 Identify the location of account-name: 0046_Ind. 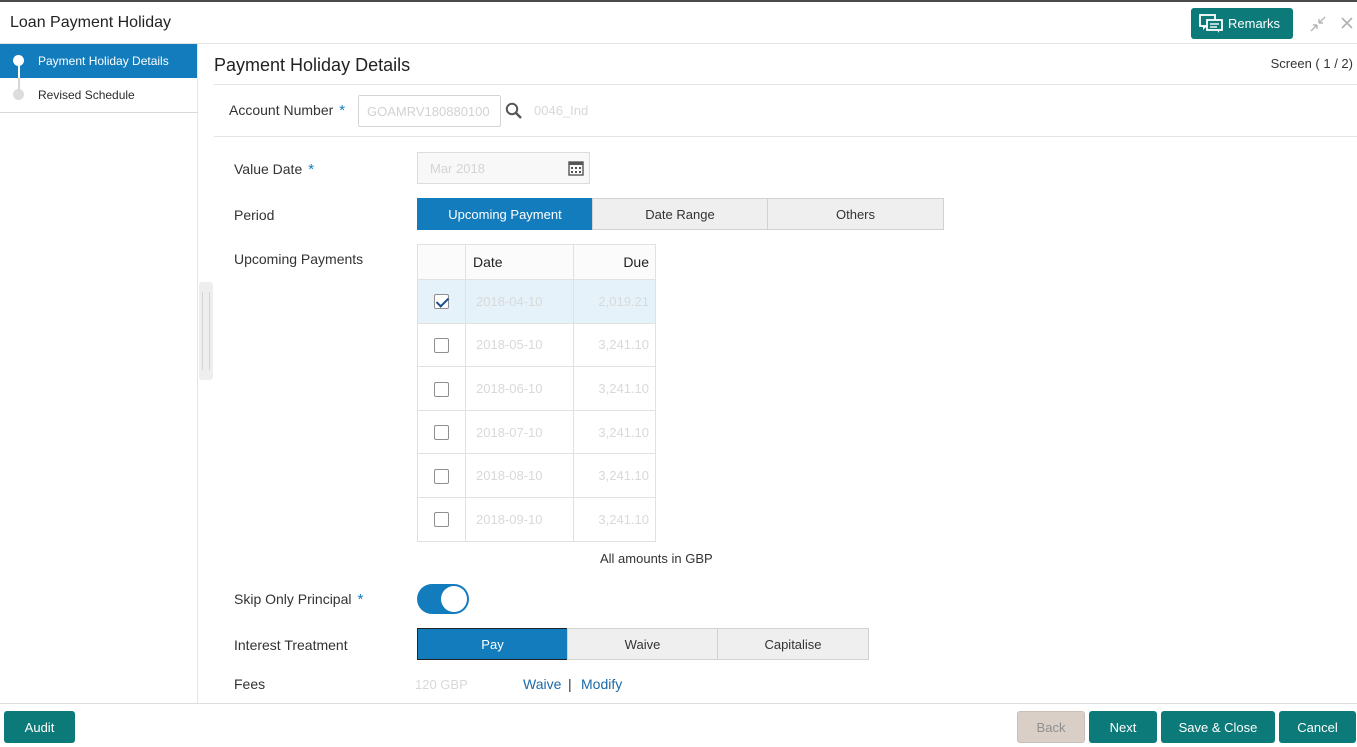
(561, 110).